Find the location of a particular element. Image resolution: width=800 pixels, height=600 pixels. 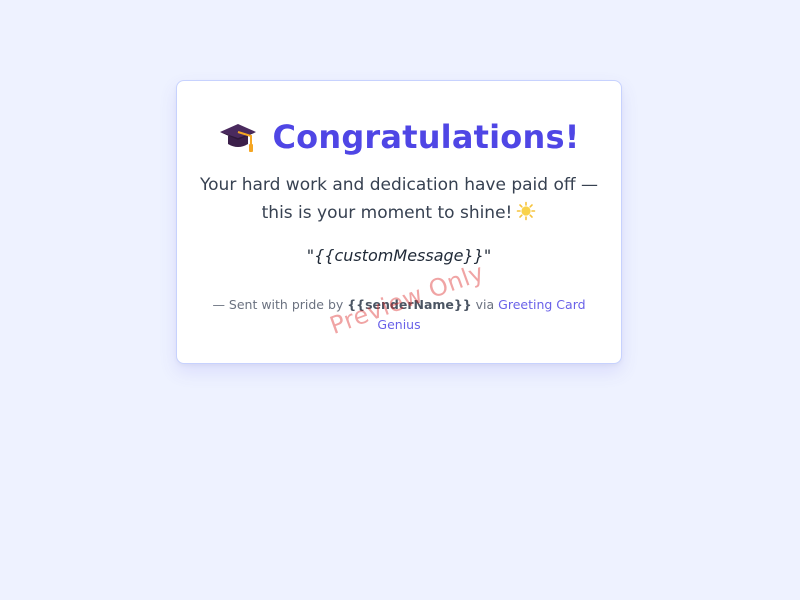

footer-via: via is located at coordinates (485, 304).